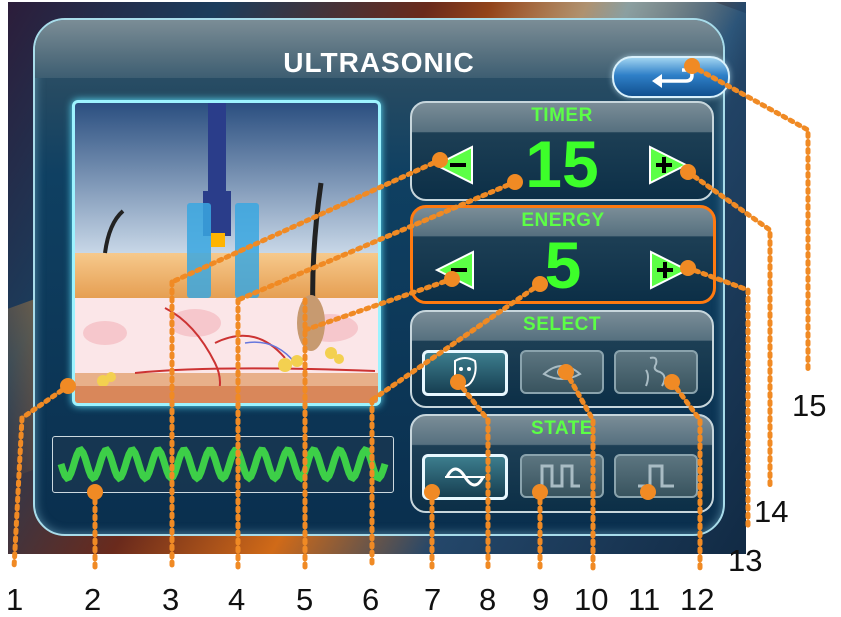 The image size is (841, 617). What do you see at coordinates (433, 599) in the screenshot?
I see `callout-7: 7` at bounding box center [433, 599].